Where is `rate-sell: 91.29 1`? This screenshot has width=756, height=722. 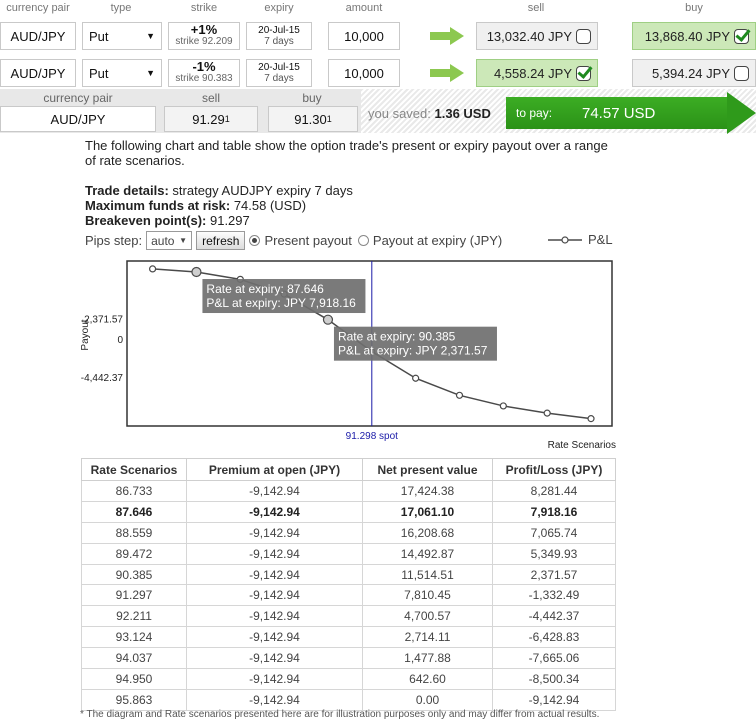 rate-sell: 91.29 1 is located at coordinates (211, 119).